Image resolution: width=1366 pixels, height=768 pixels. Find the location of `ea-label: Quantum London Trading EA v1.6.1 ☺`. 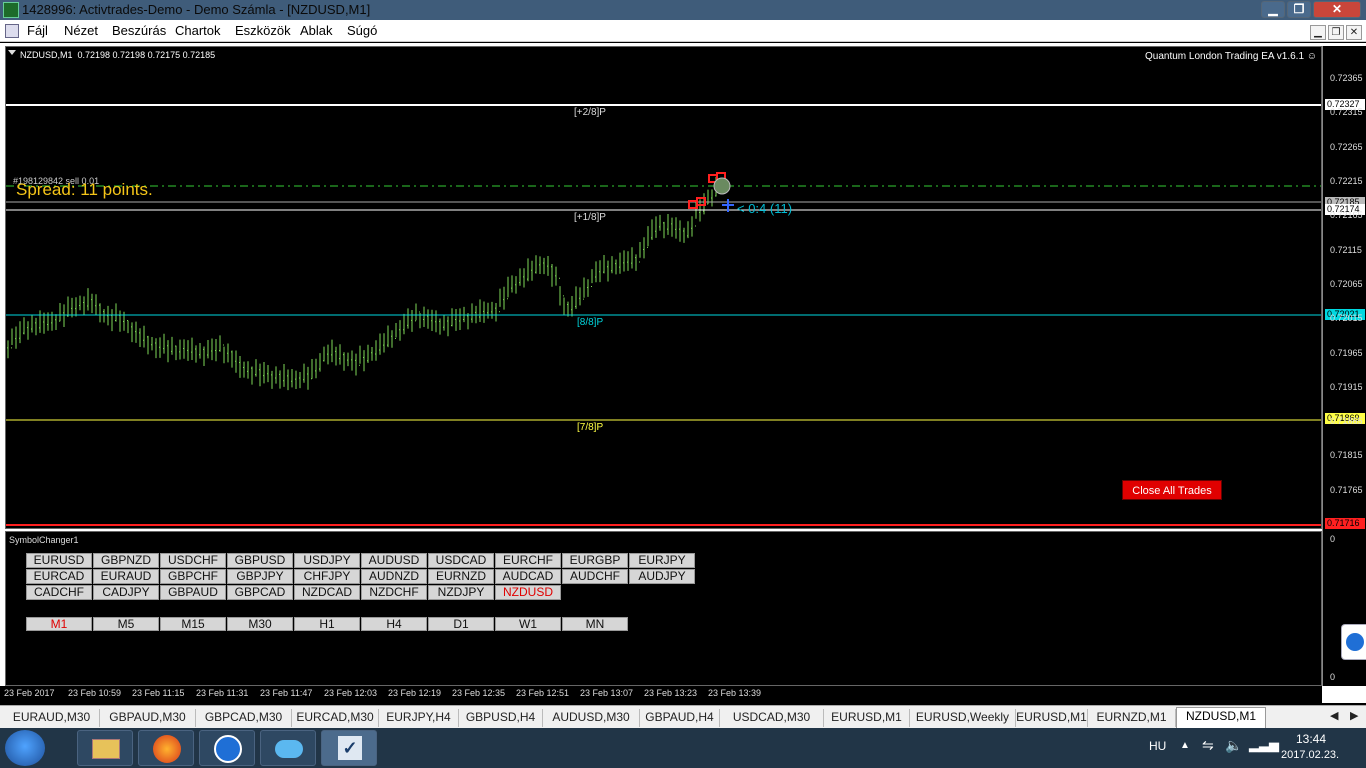

ea-label: Quantum London Trading EA v1.6.1 ☺ is located at coordinates (1231, 56).